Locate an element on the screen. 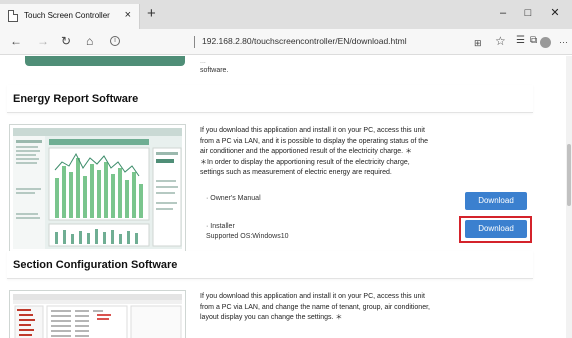 The image size is (572, 338). installer-supported-os: Supported OS:Windows10 is located at coordinates (247, 236).